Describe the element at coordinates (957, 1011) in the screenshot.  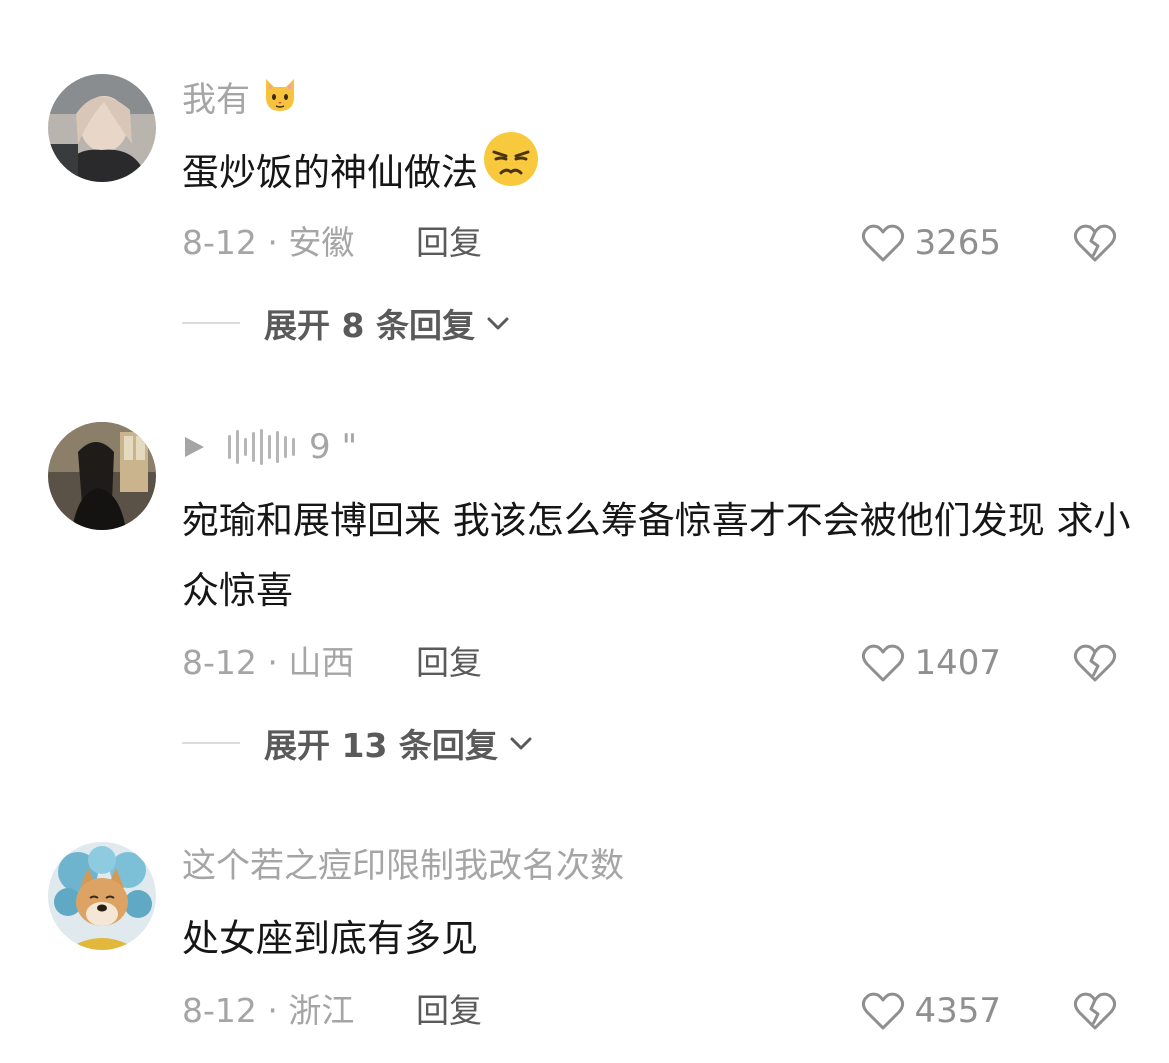
I see `like-count: 4357` at that location.